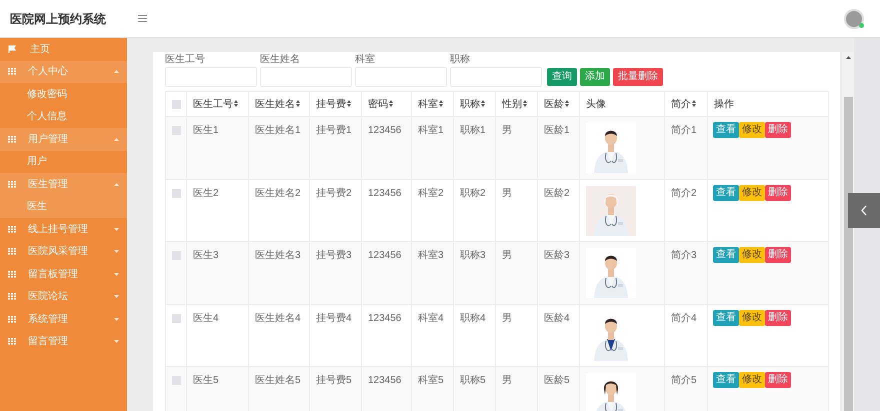 The image size is (880, 411). I want to click on scroll-up-icon, so click(848, 57).